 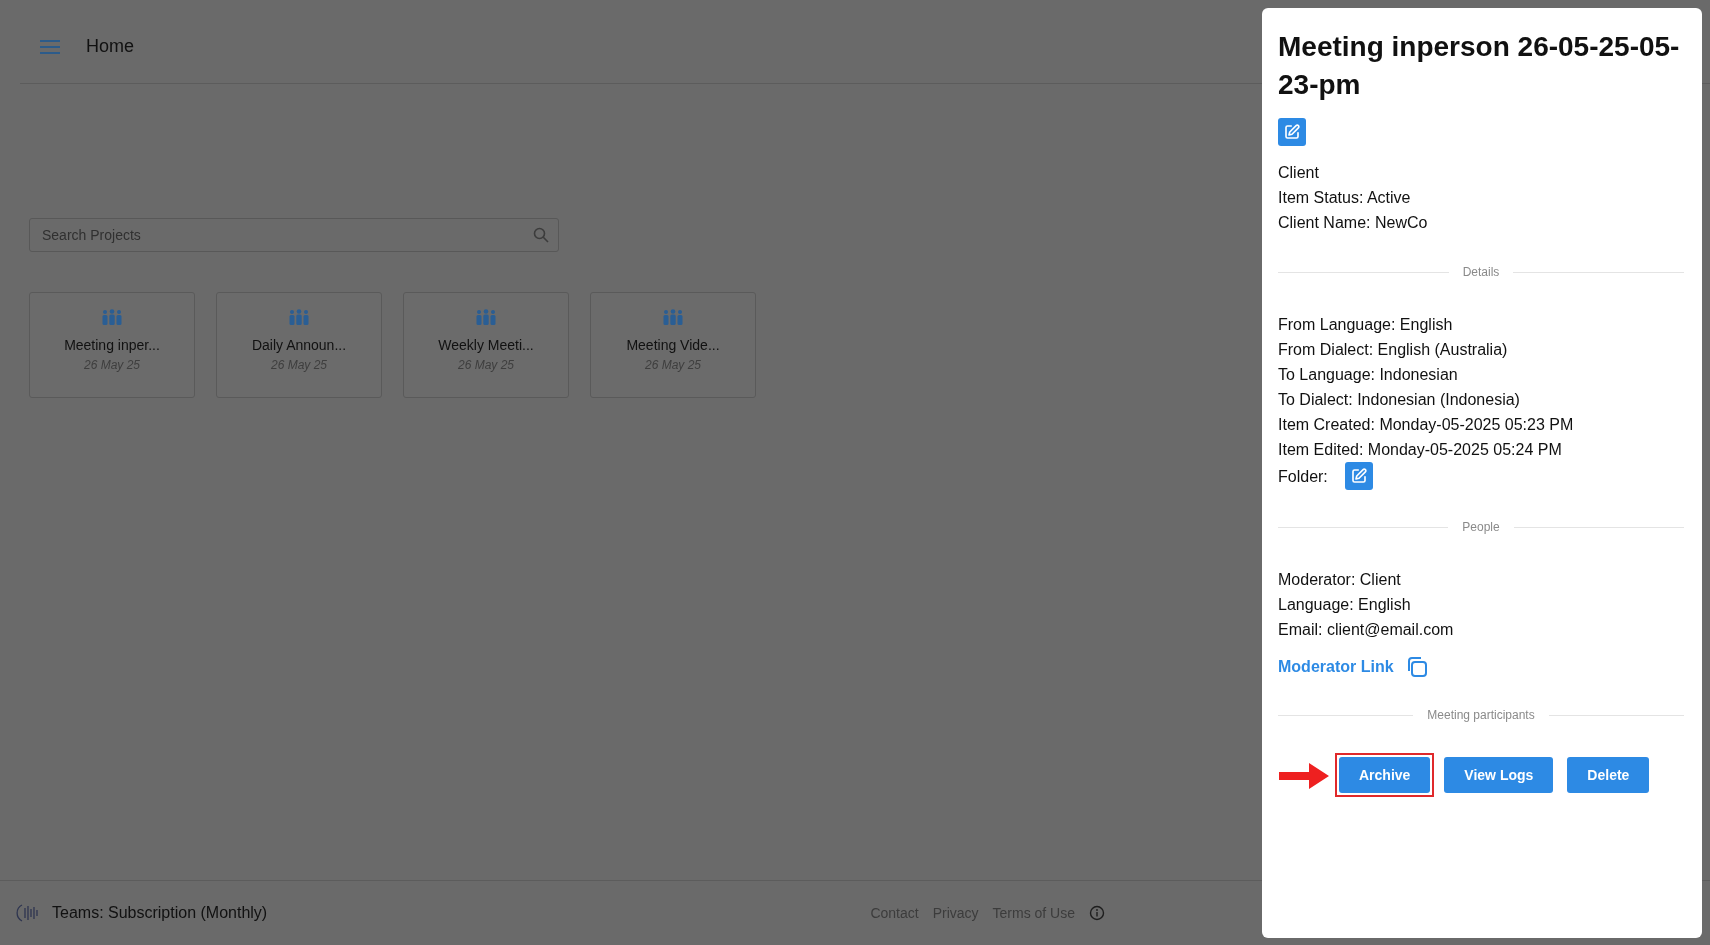 I want to click on moderator-link: Moderator Link, so click(x=1336, y=667).